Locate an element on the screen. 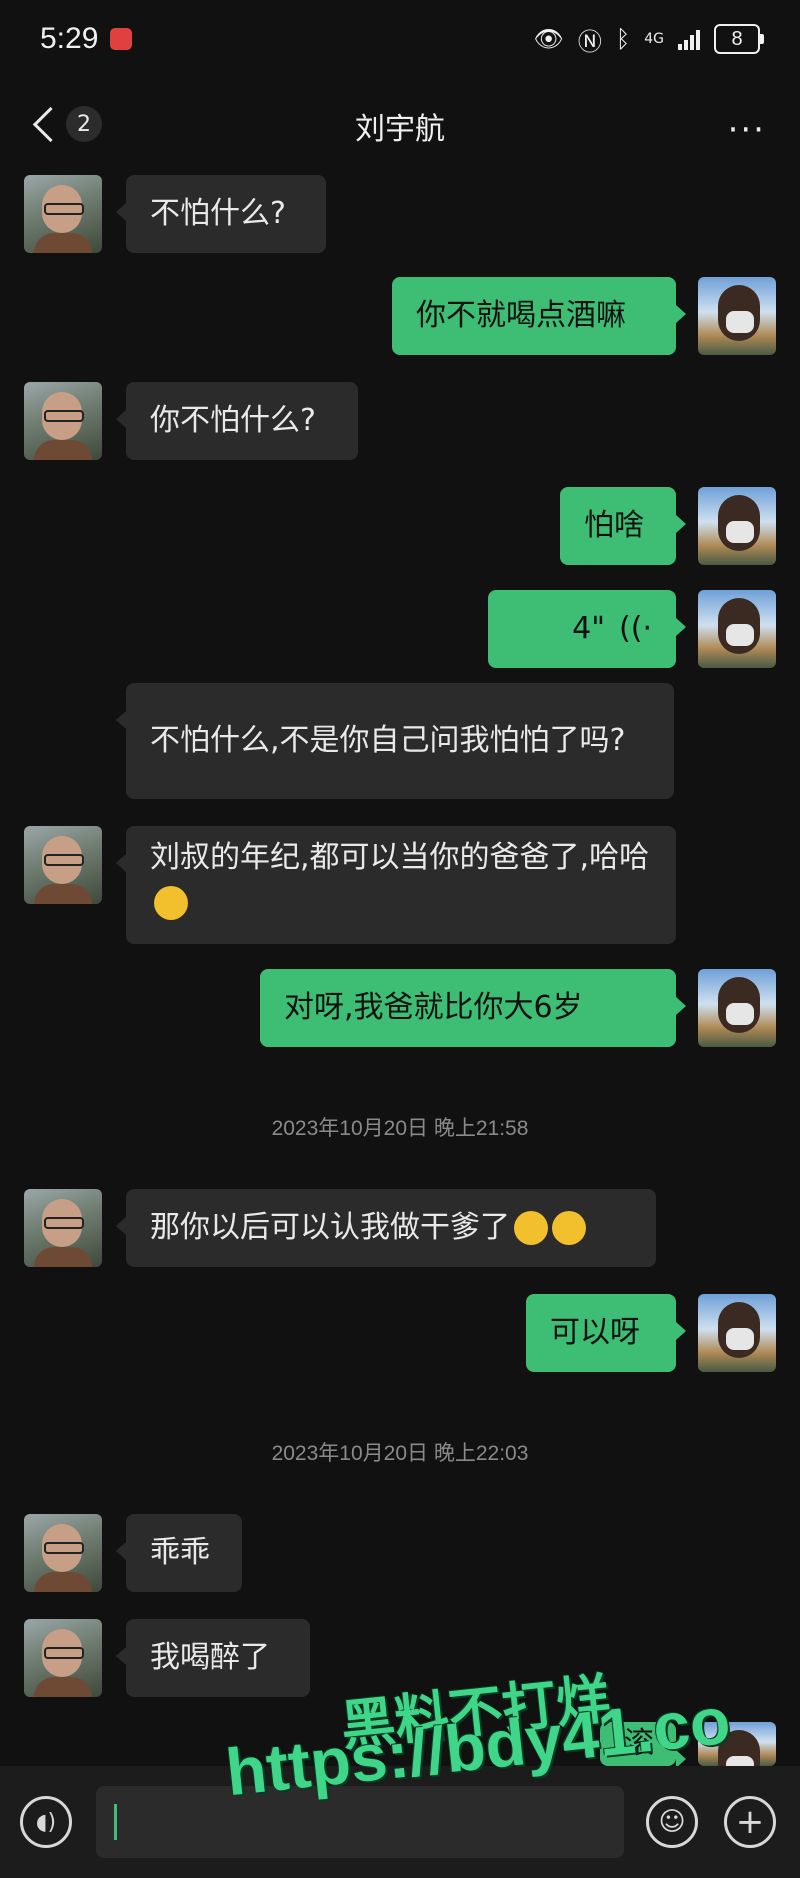  message-bubble-incoming: 不怕什么,不是你自己问我怕怕了吗? is located at coordinates (395, 741).